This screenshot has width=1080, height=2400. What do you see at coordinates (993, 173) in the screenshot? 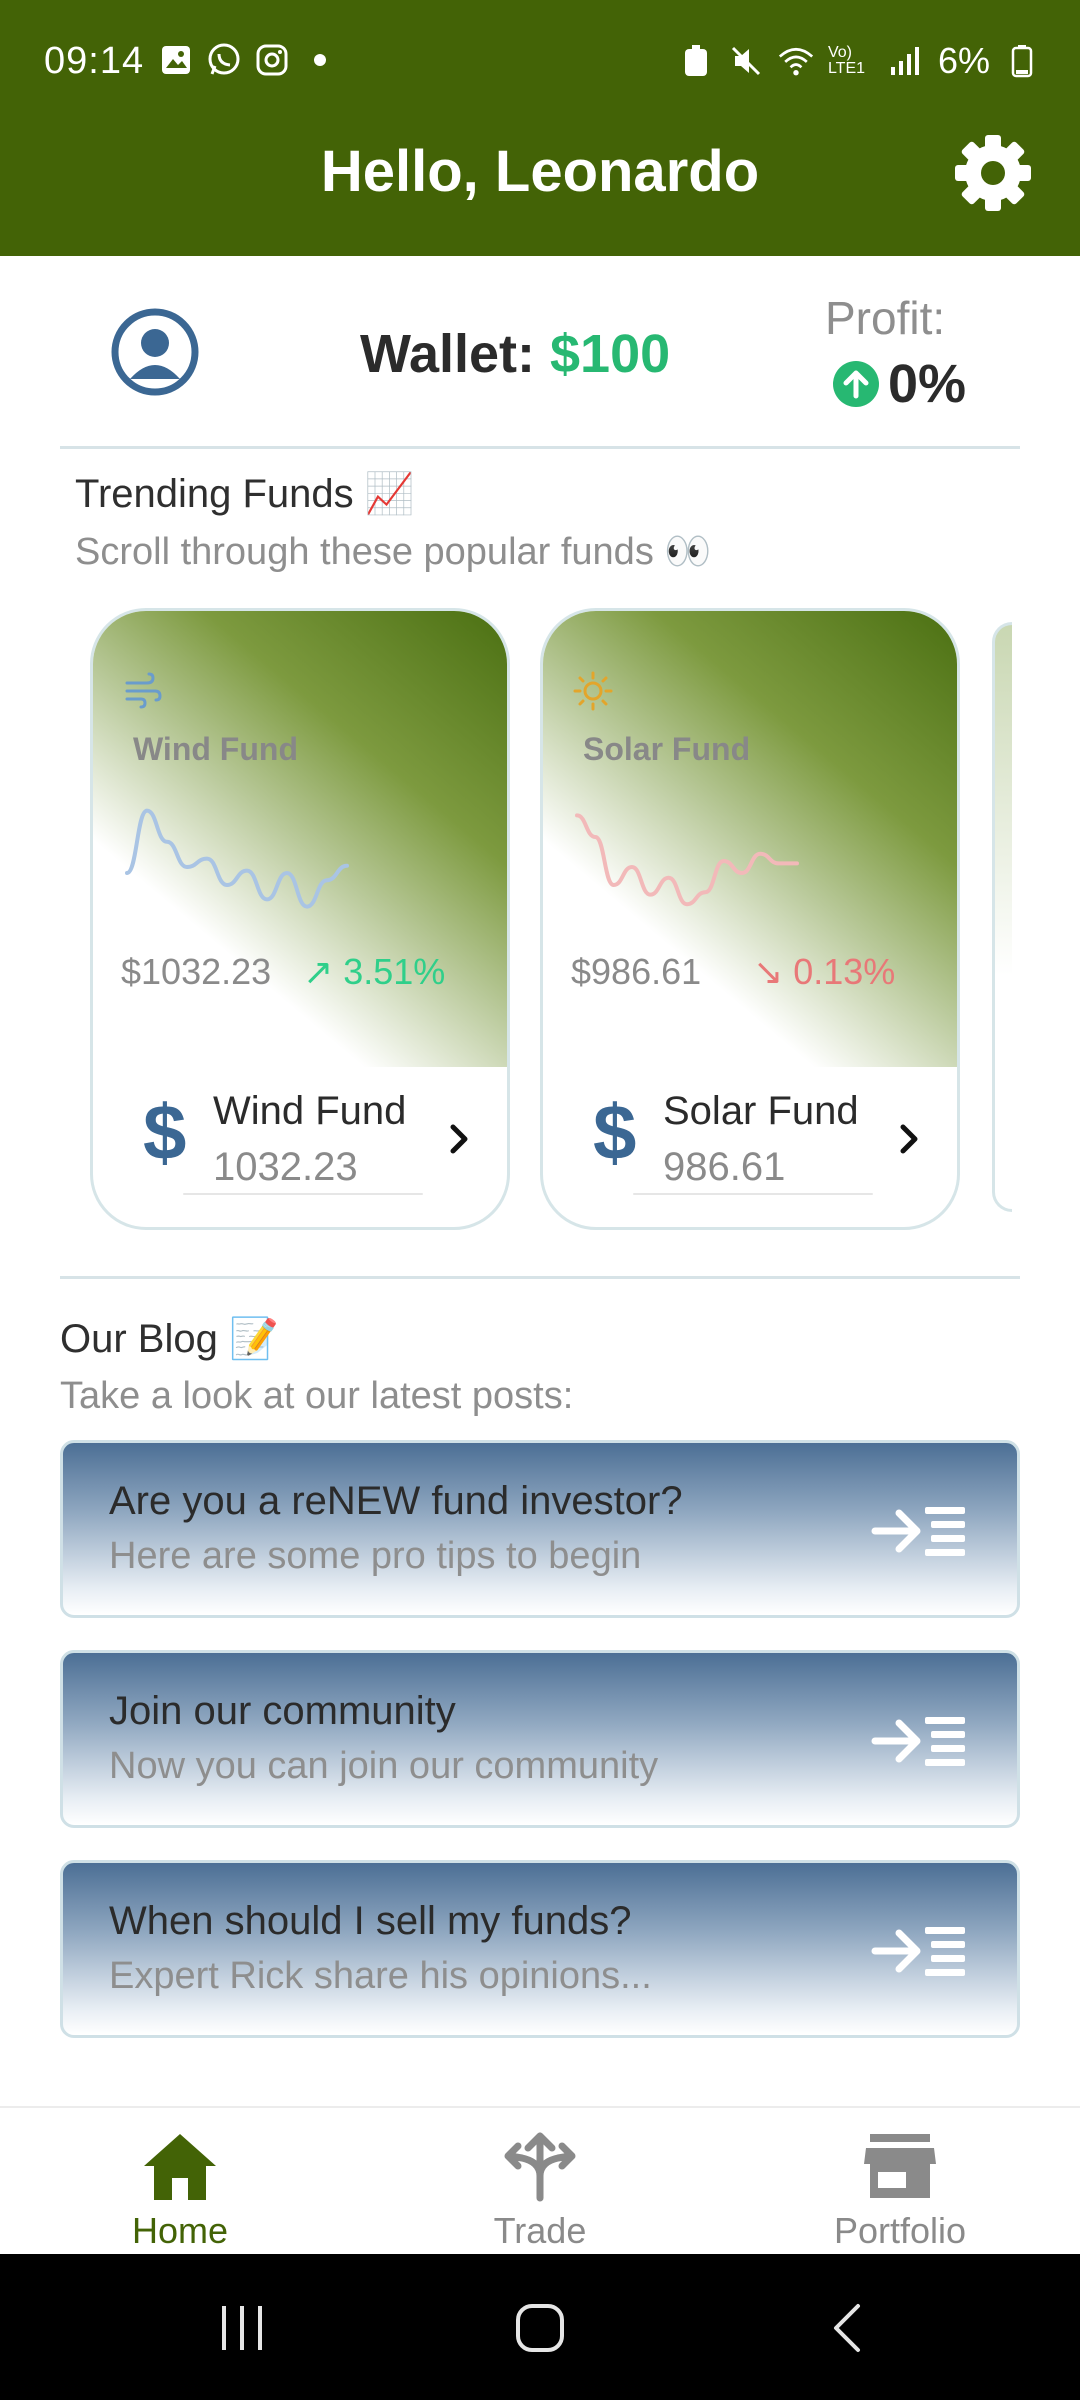
I see `settings-gear-icon` at bounding box center [993, 173].